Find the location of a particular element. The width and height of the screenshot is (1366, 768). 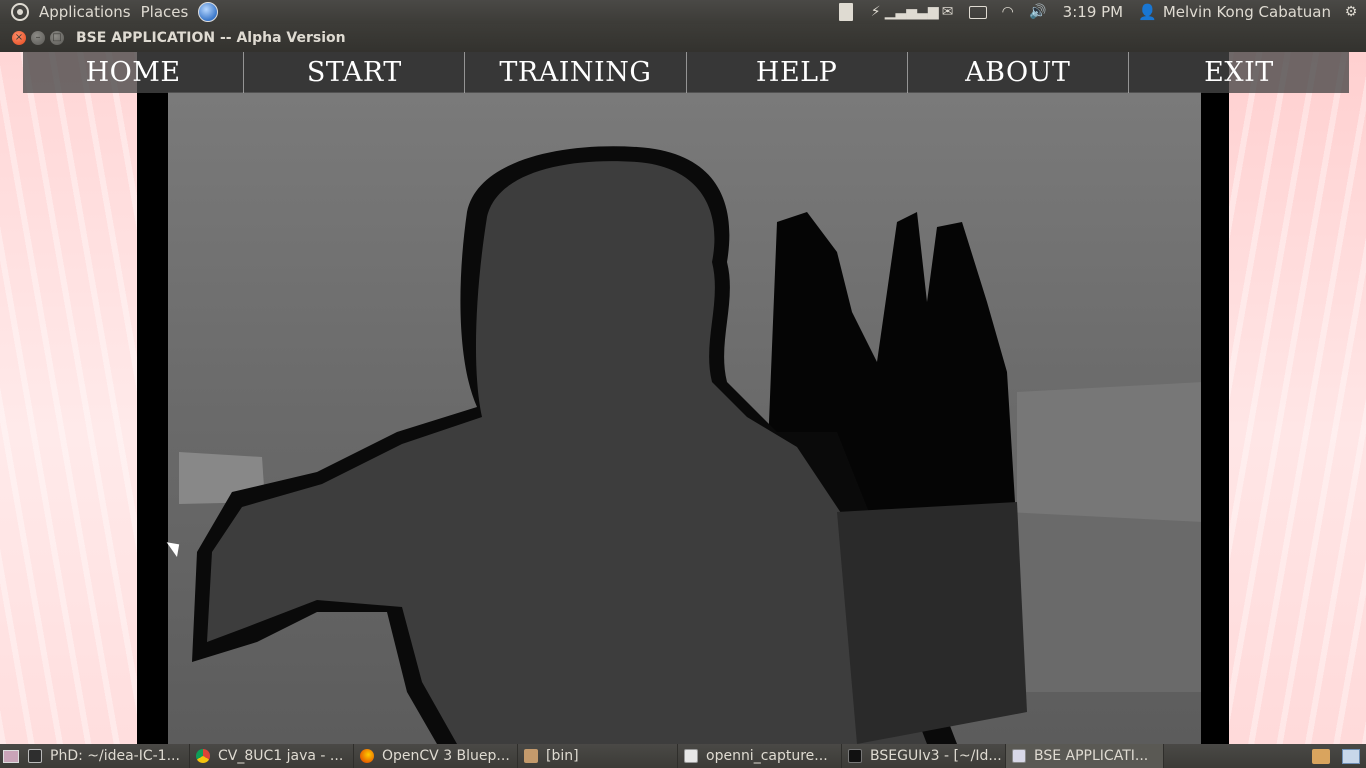

nav-start: START is located at coordinates (355, 72).